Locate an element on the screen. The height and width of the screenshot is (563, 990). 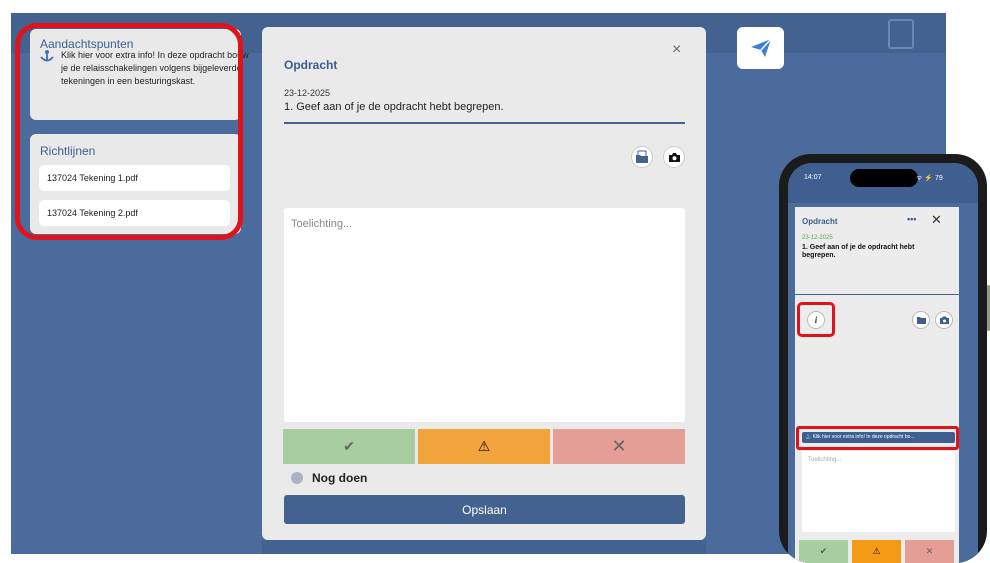
document-chart-icon is located at coordinates (901, 34).